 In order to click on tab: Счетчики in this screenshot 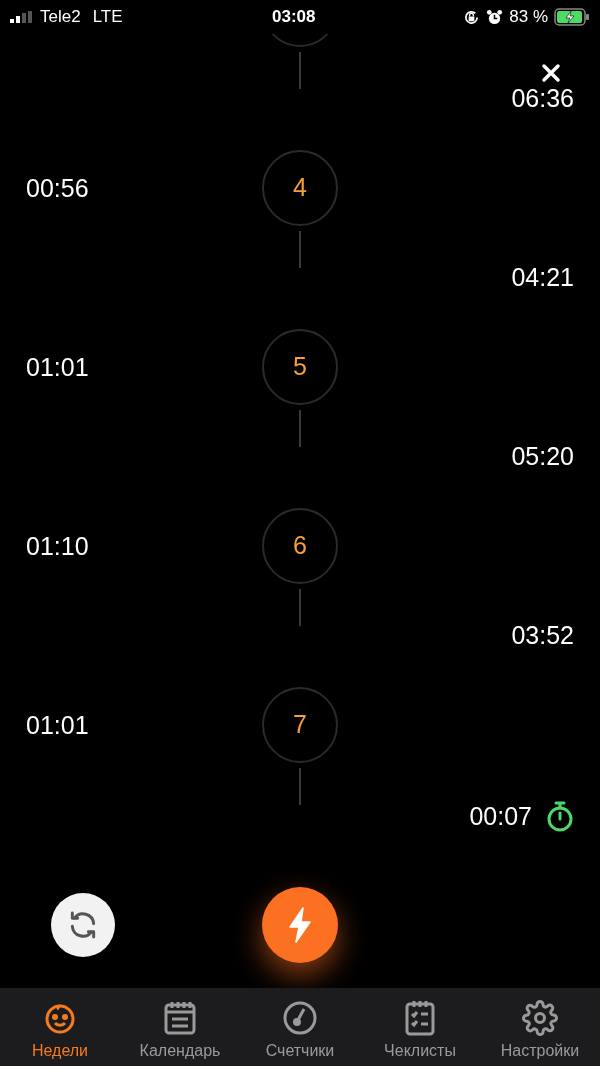, I will do `click(300, 1027)`.